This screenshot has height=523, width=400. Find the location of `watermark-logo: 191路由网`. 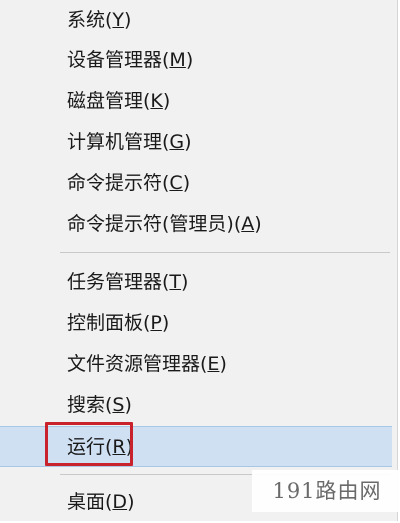

watermark-logo: 191路由网 is located at coordinates (326, 491).